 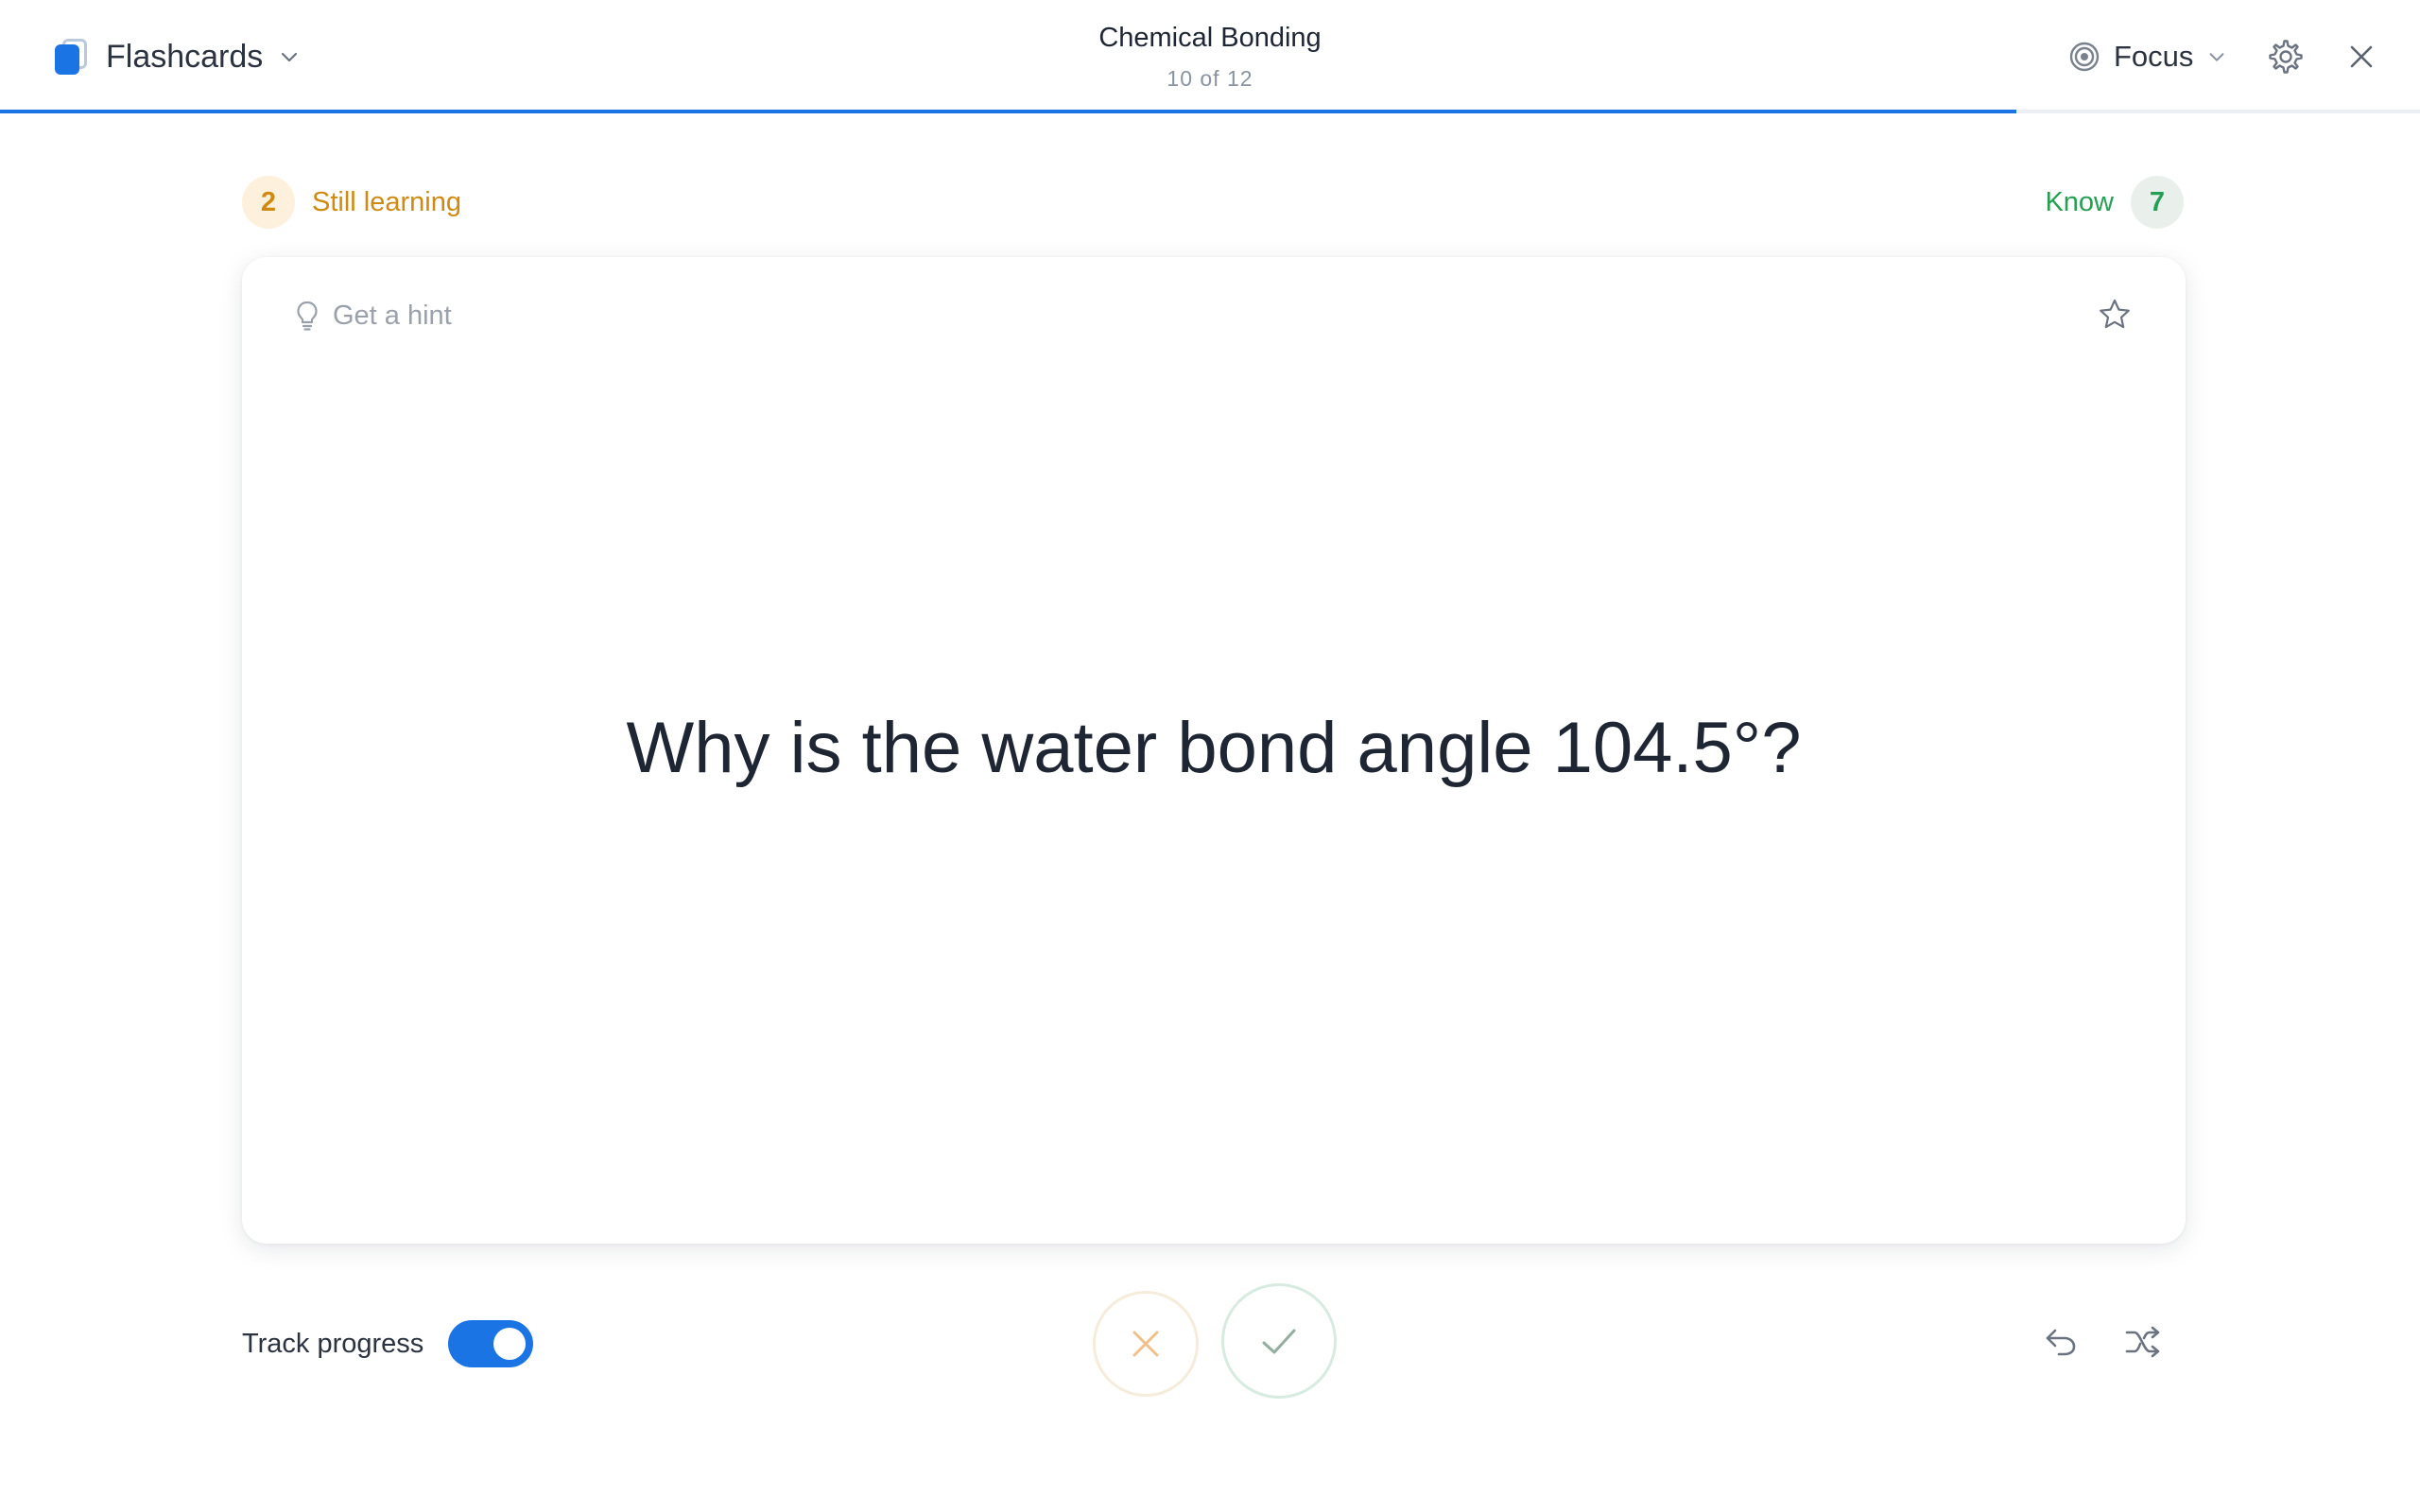 I want to click on check-icon, so click(x=1279, y=1341).